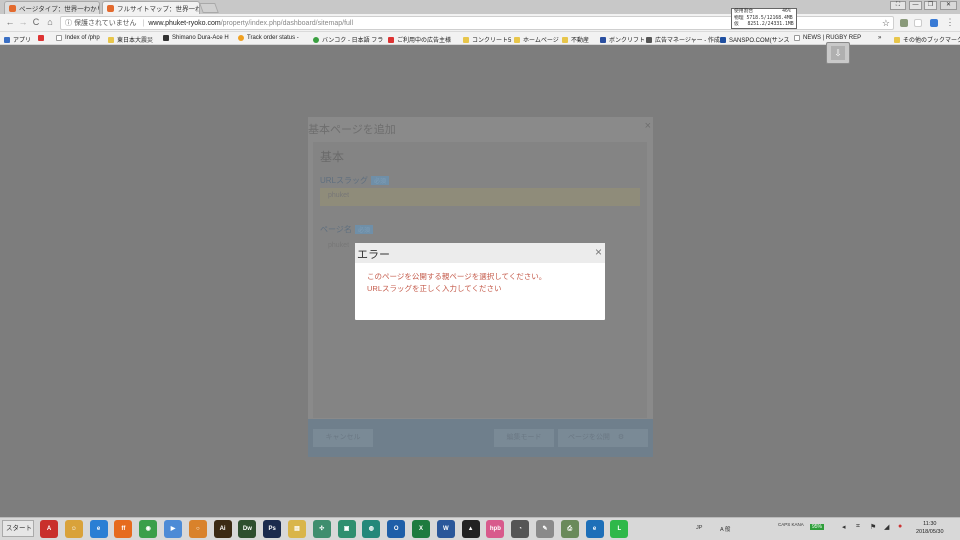  What do you see at coordinates (419, 39) in the screenshot?
I see `bookmark-item: ご利用中の広告主様` at bounding box center [419, 39].